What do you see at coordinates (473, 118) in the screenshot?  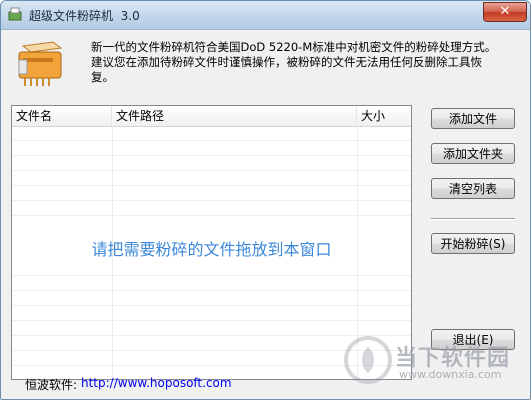 I see `add-file-button: 添加文件` at bounding box center [473, 118].